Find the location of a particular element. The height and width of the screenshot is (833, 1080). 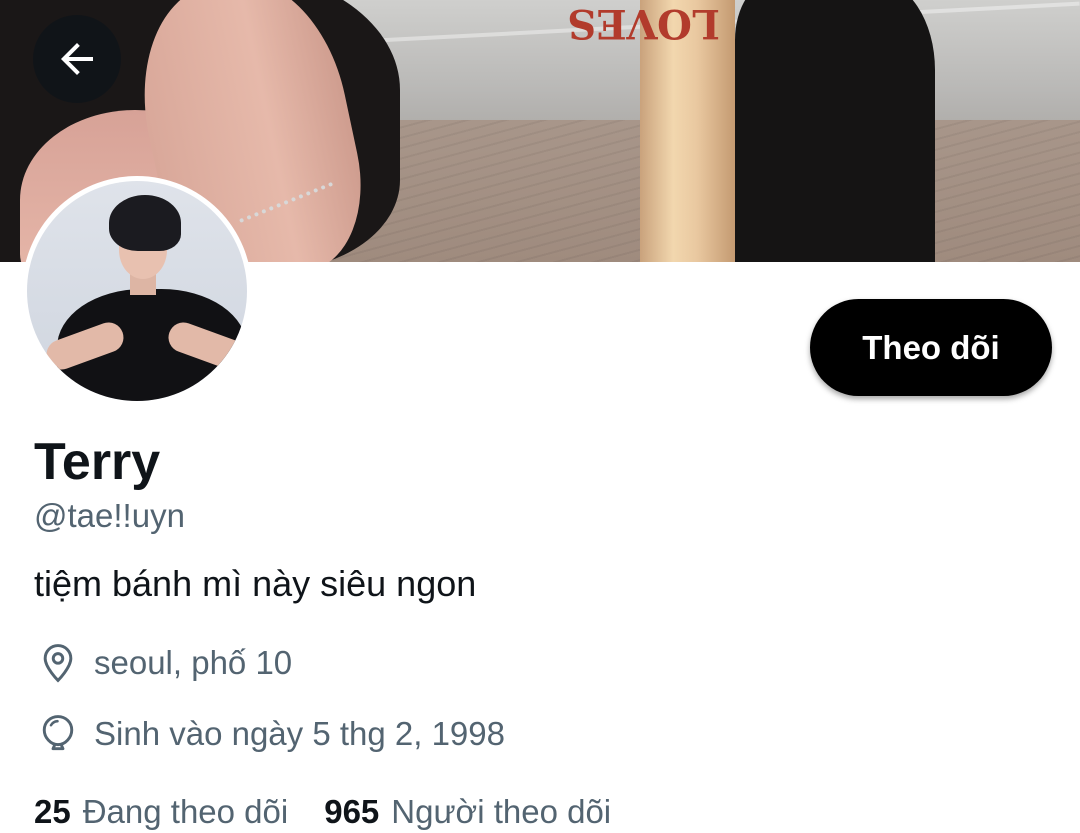

user-bio: tiệm bánh mì này siêu ngon is located at coordinates (255, 583).